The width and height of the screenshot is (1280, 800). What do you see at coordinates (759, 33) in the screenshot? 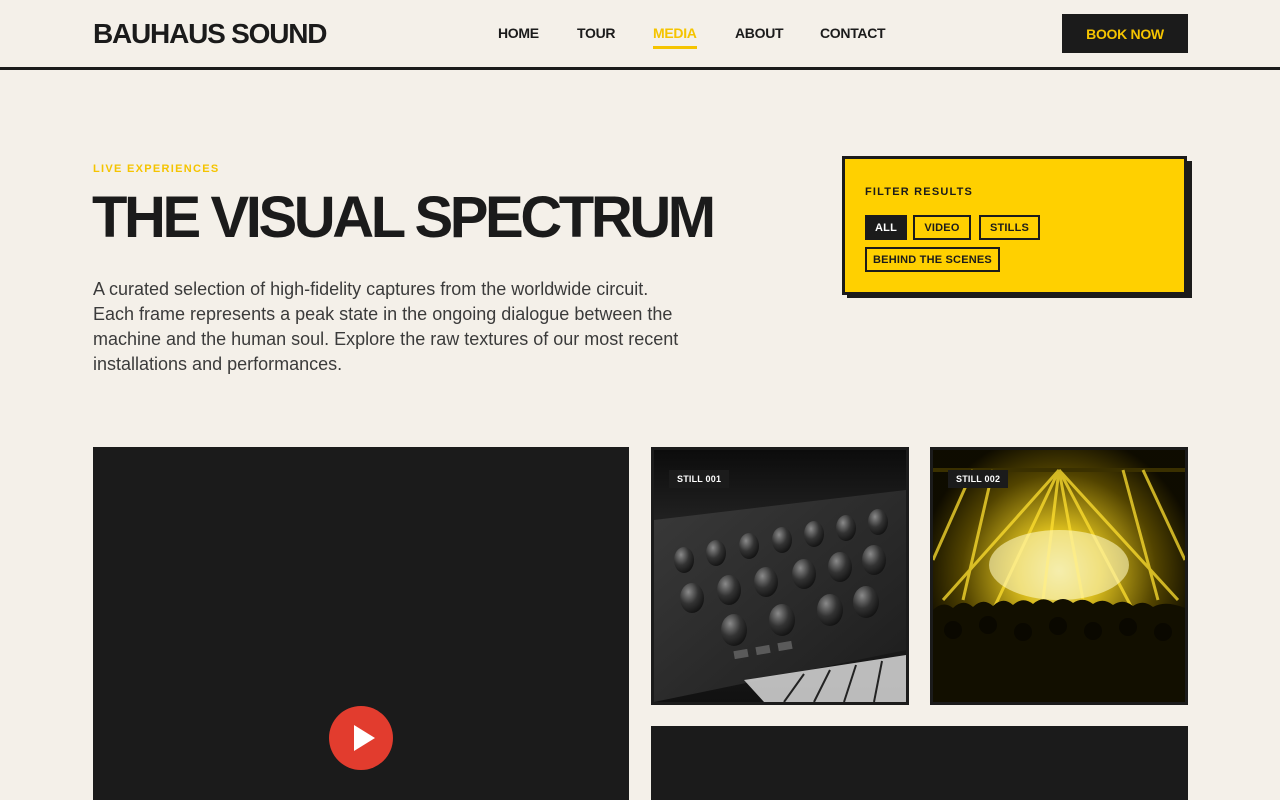
I see `nav-item-about: ABOUT` at bounding box center [759, 33].